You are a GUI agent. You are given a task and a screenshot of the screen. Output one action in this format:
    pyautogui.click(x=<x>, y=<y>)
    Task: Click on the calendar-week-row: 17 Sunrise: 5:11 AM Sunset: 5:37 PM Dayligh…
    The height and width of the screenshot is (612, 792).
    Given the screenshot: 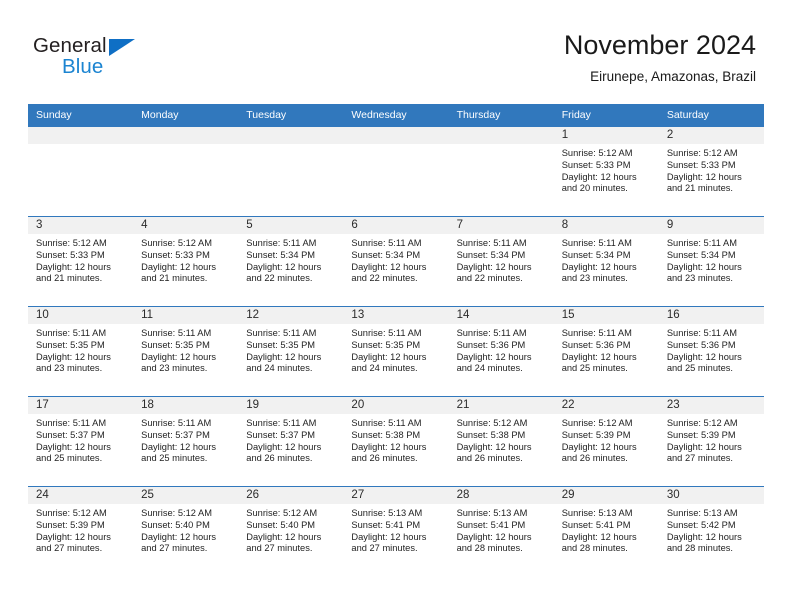 What is the action you would take?
    pyautogui.click(x=396, y=441)
    